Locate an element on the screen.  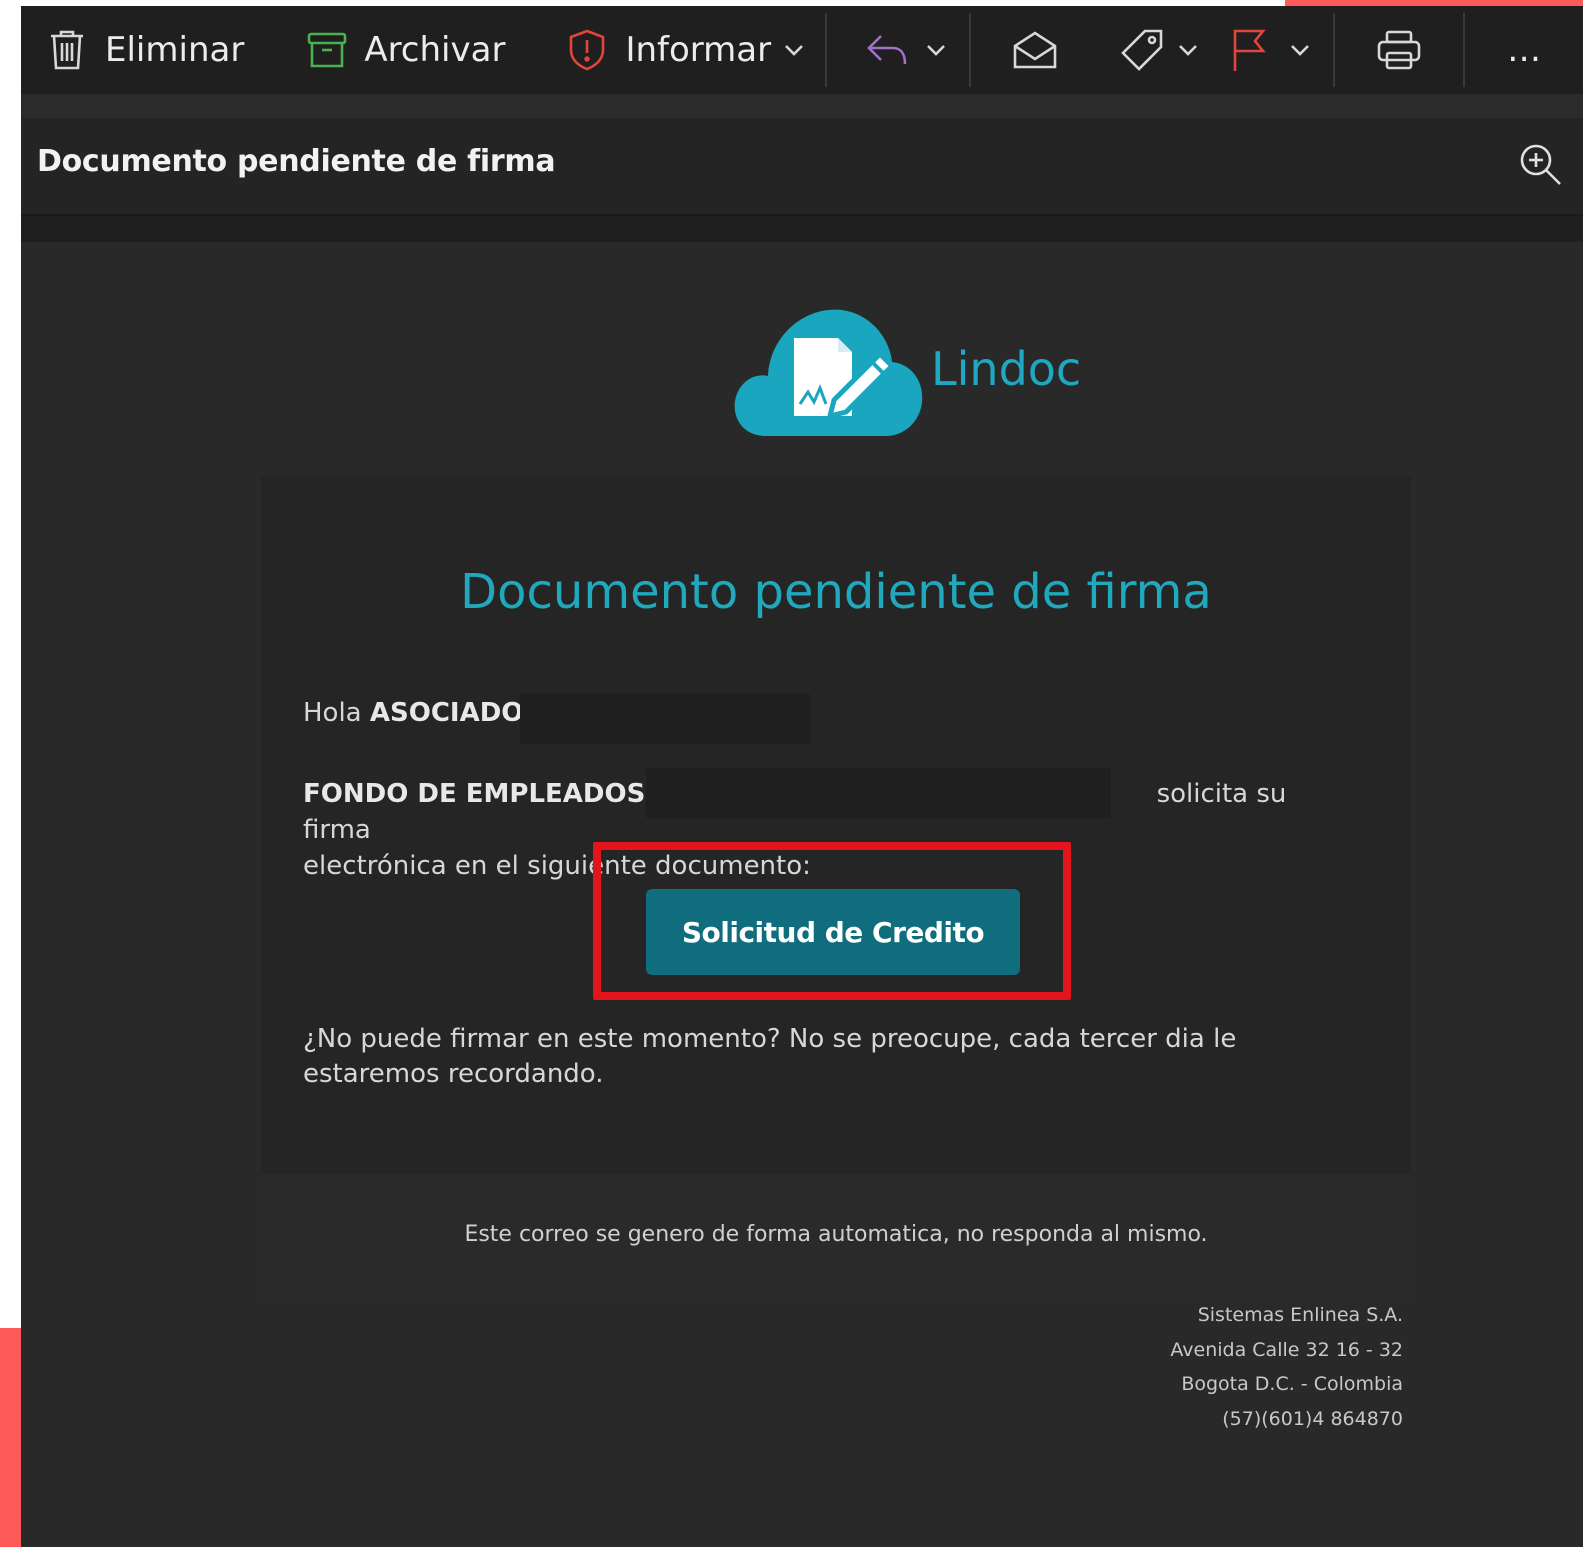
brand-name: Lindoc is located at coordinates (1006, 369).